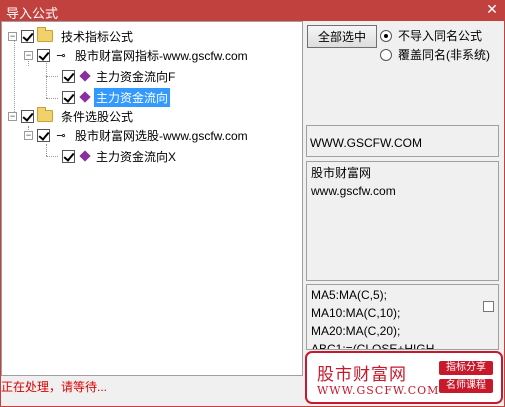  Describe the element at coordinates (373, 346) in the screenshot. I see `formula-line: ABC1:=(CLOSE+HIGH` at that location.